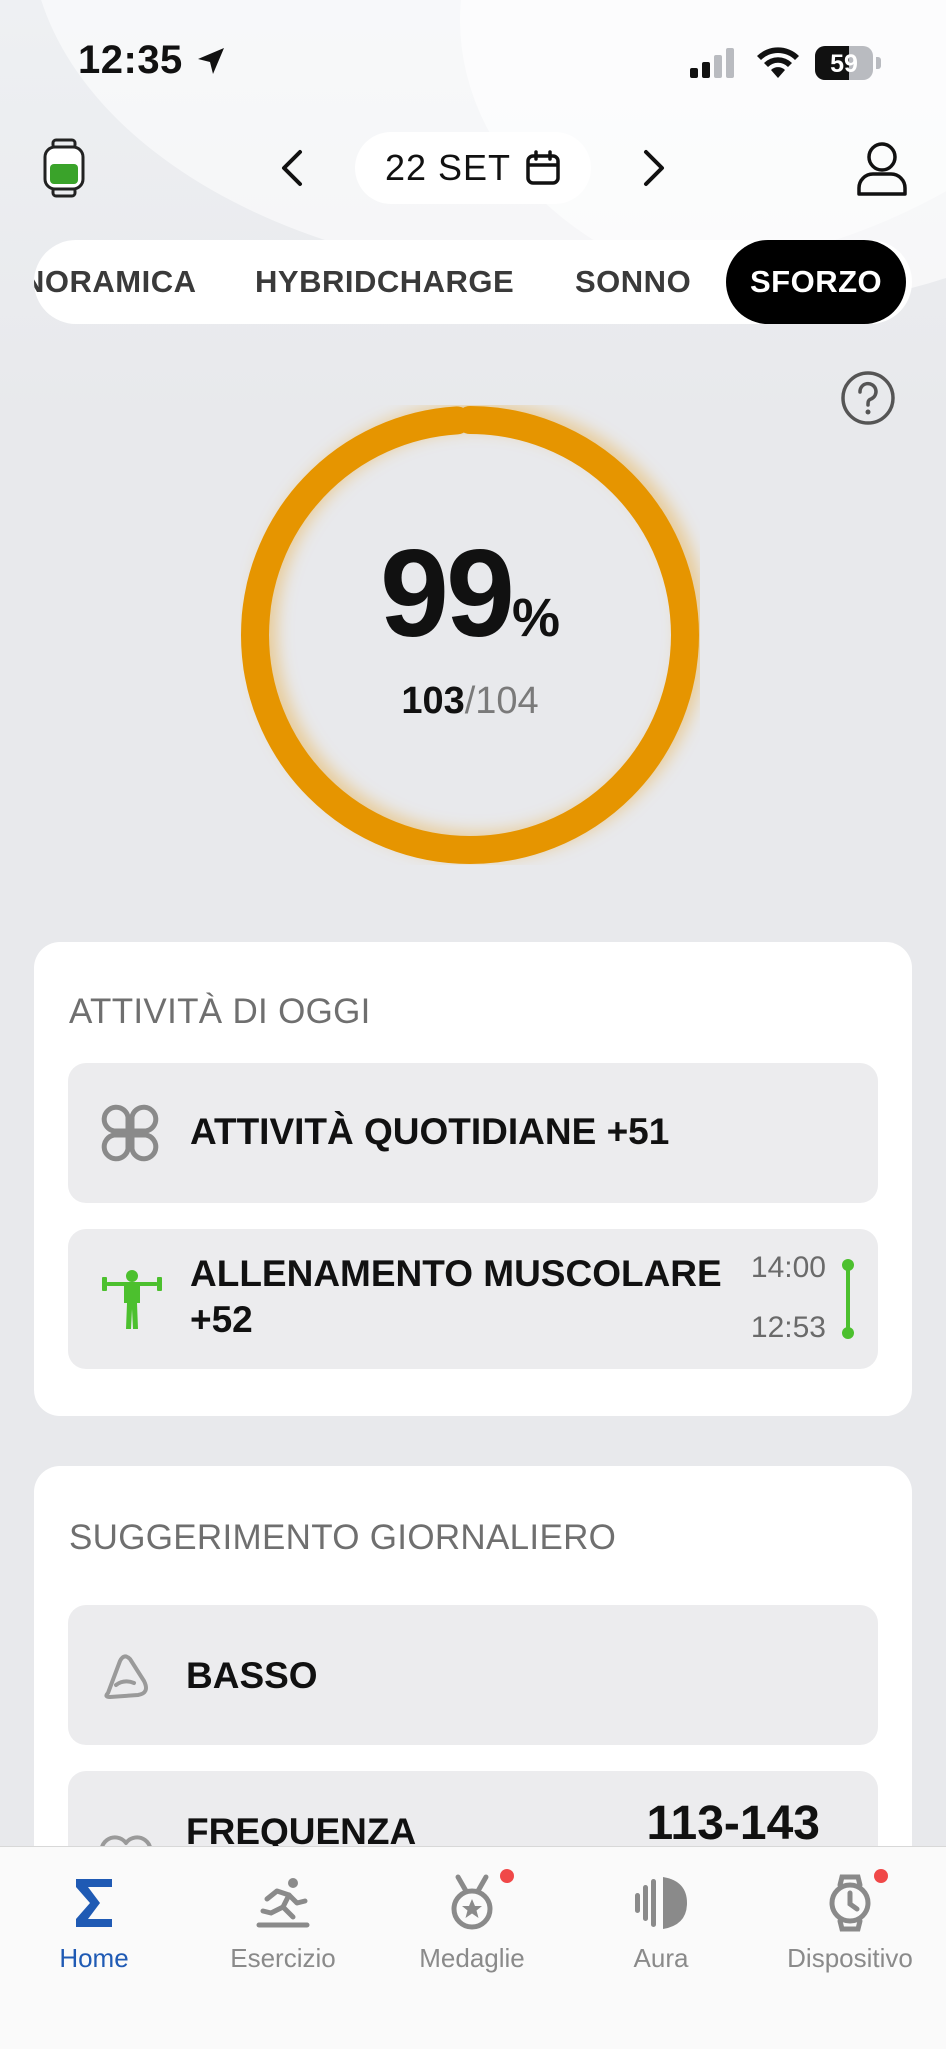  What do you see at coordinates (115, 282) in the screenshot?
I see `tab-panoramica: NORAMICA` at bounding box center [115, 282].